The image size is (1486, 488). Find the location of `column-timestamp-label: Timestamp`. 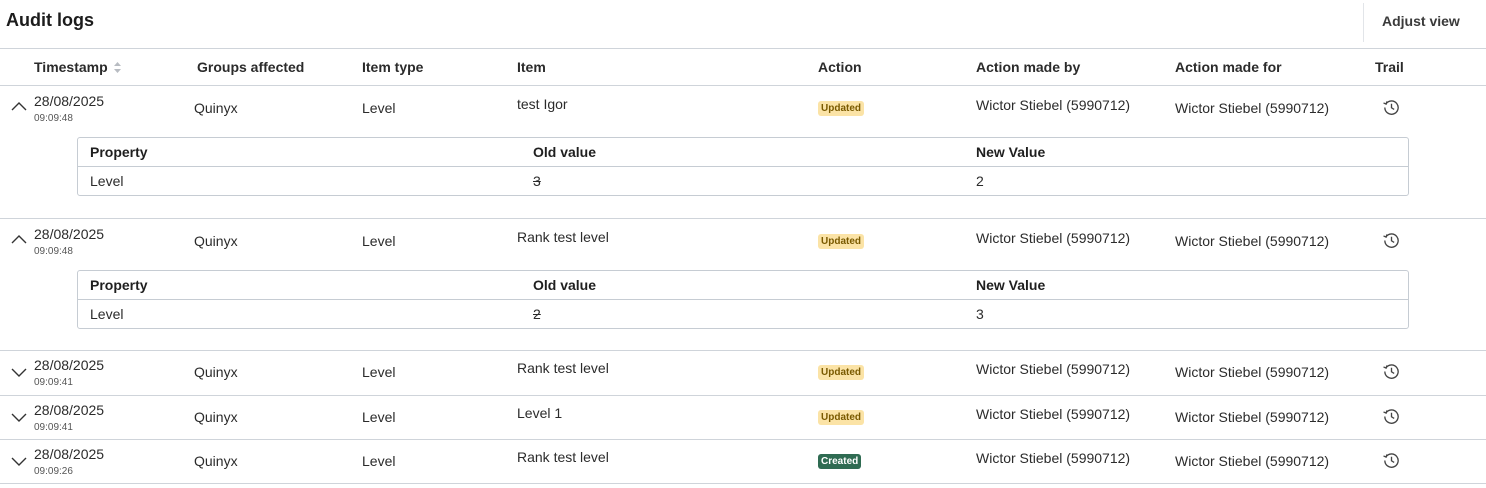

column-timestamp-label: Timestamp is located at coordinates (71, 67).